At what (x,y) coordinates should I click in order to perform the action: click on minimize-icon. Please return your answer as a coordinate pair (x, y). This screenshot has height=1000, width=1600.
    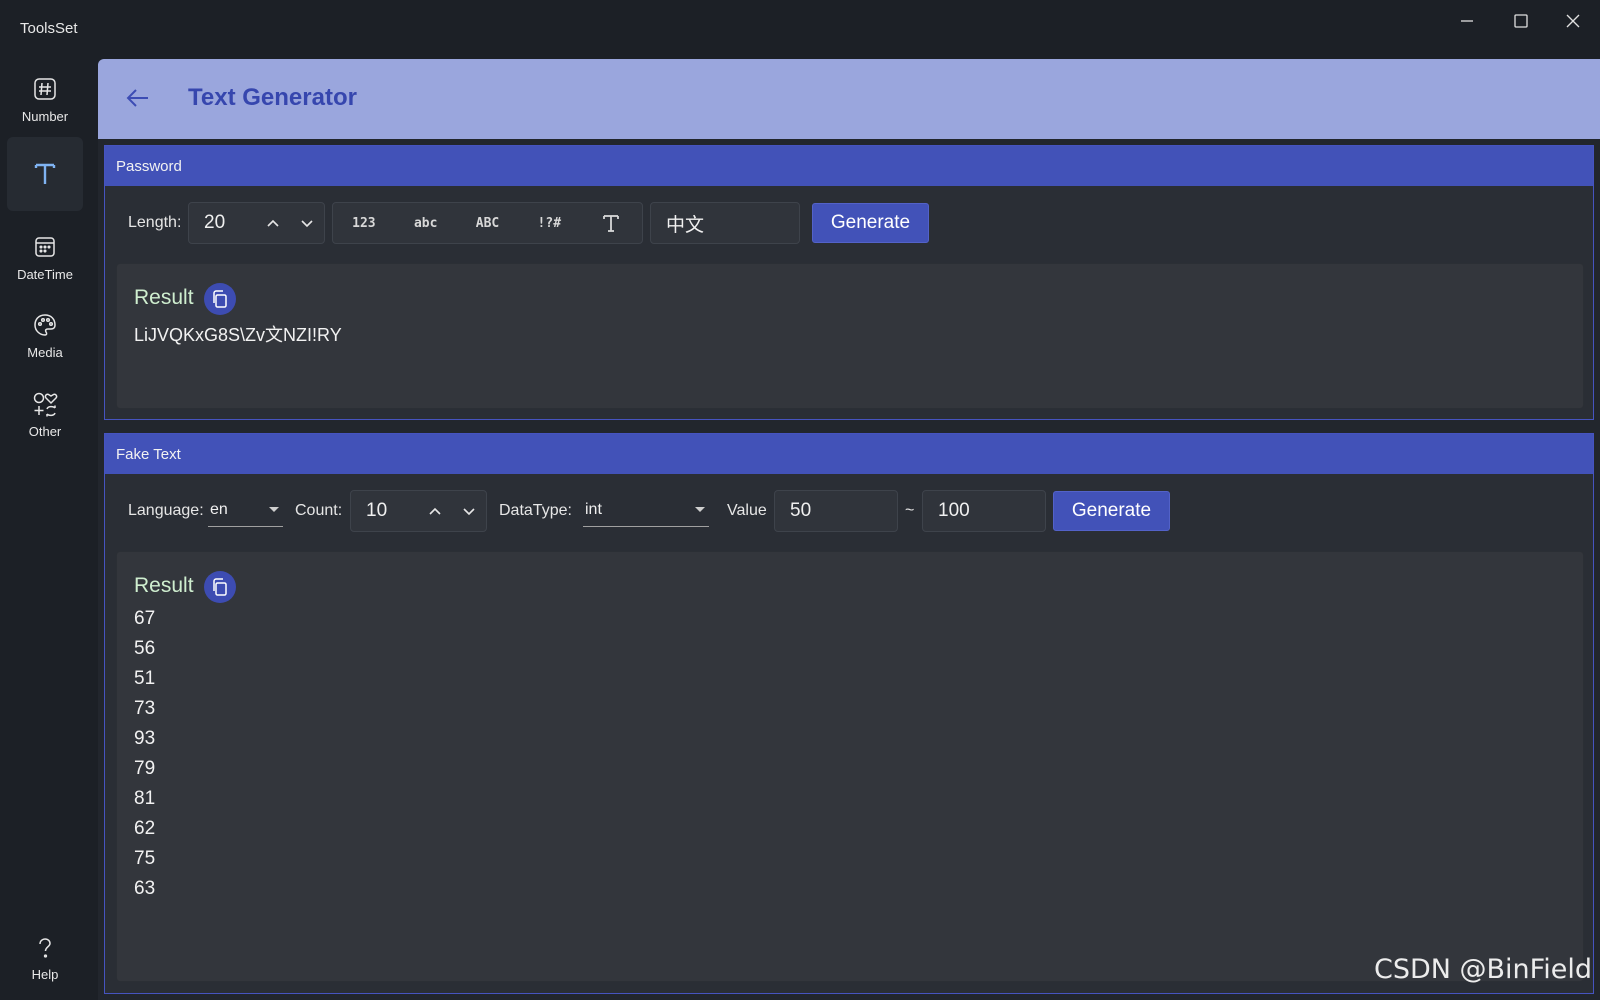
    Looking at the image, I should click on (1467, 21).